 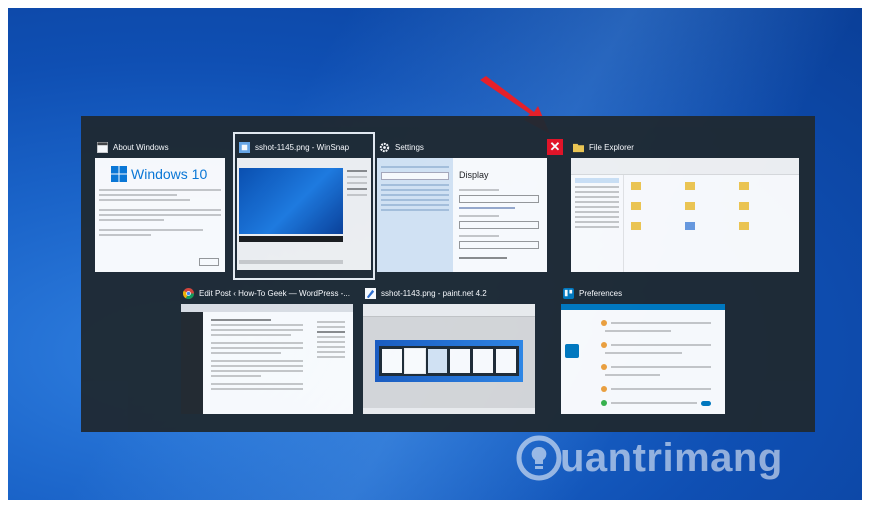 I want to click on tile-paintnet: sshot-1143.png - paint.net 4.2, so click(x=449, y=348).